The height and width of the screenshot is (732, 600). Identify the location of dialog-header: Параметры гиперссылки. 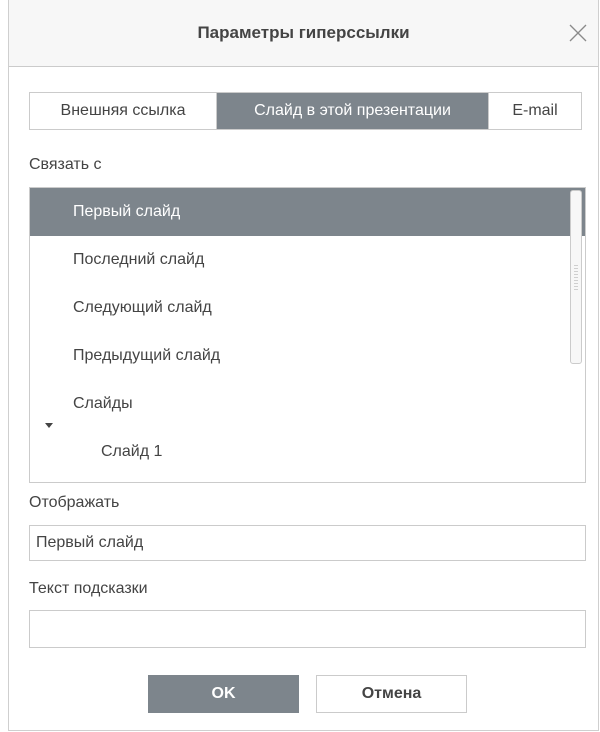
(303, 33).